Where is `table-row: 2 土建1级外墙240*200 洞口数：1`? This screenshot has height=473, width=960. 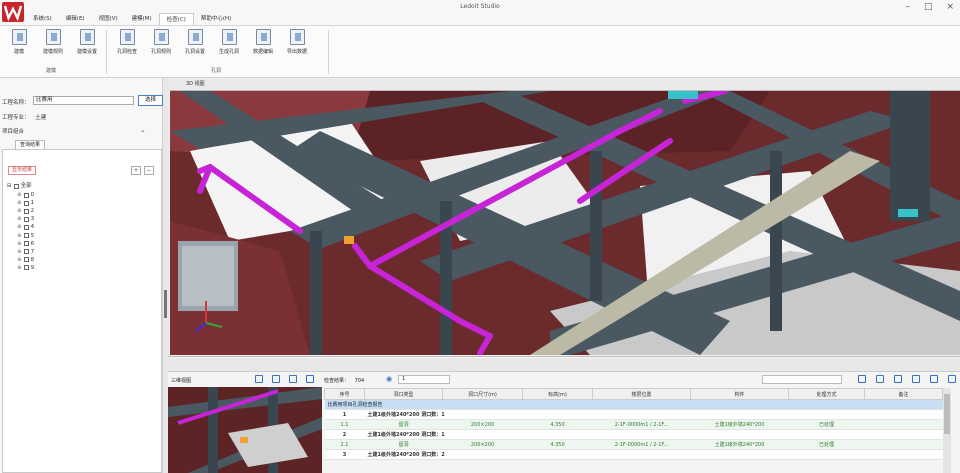 table-row: 2 土建1级外墙240*200 洞口数：1 is located at coordinates (633, 434).